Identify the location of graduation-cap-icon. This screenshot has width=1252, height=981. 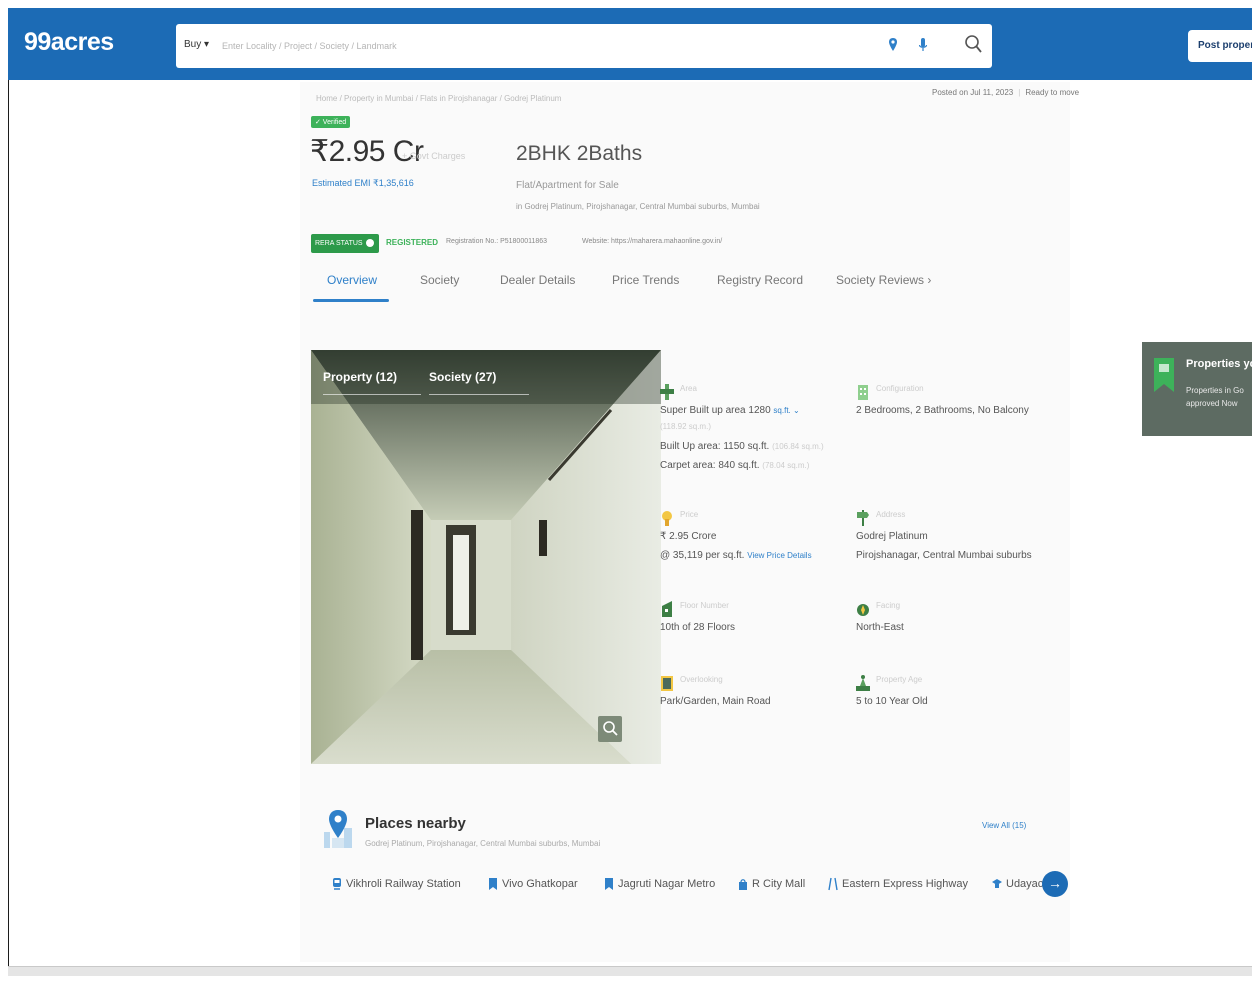
(997, 883).